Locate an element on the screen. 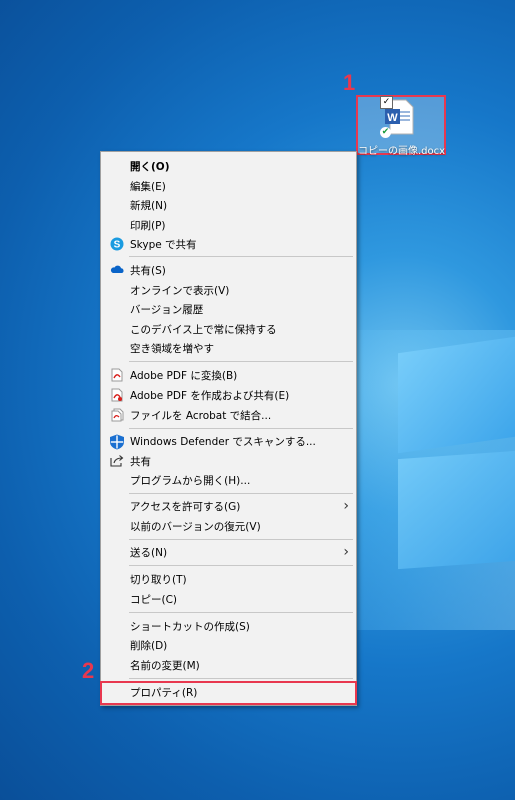 This screenshot has height=800, width=515. menu-item-send-to: 送る(N) › is located at coordinates (228, 553).